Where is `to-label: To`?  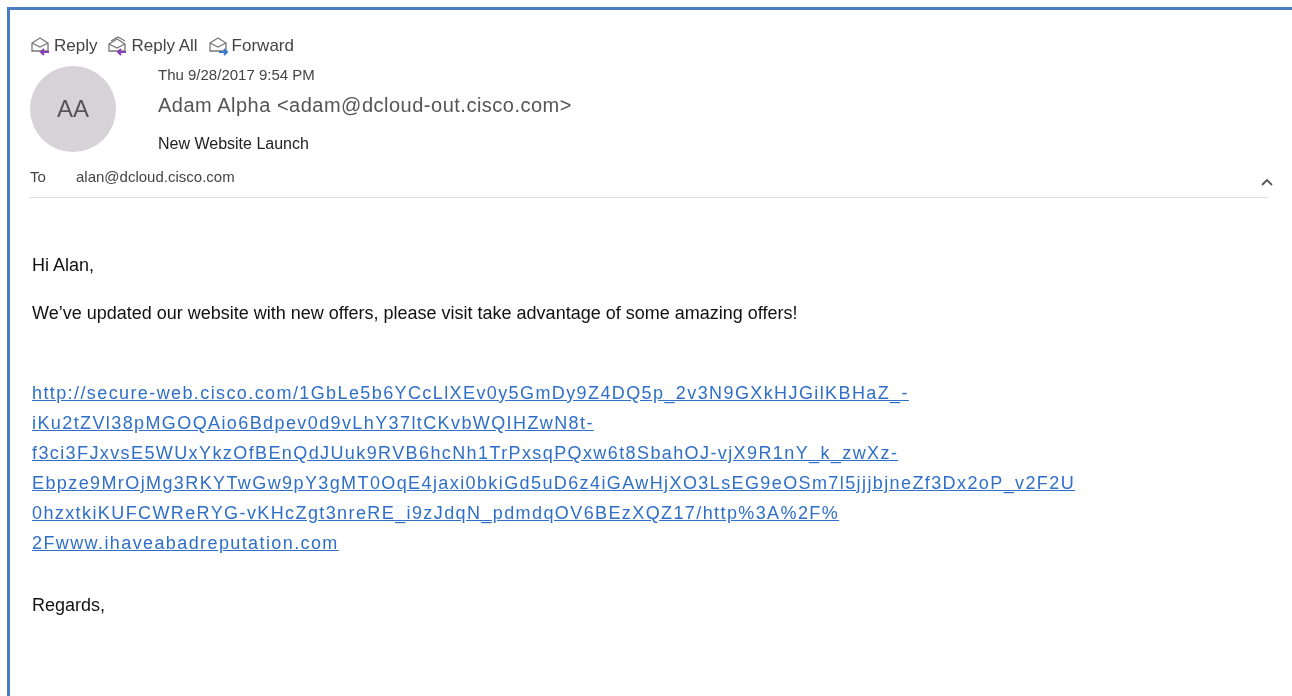 to-label: To is located at coordinates (38, 176).